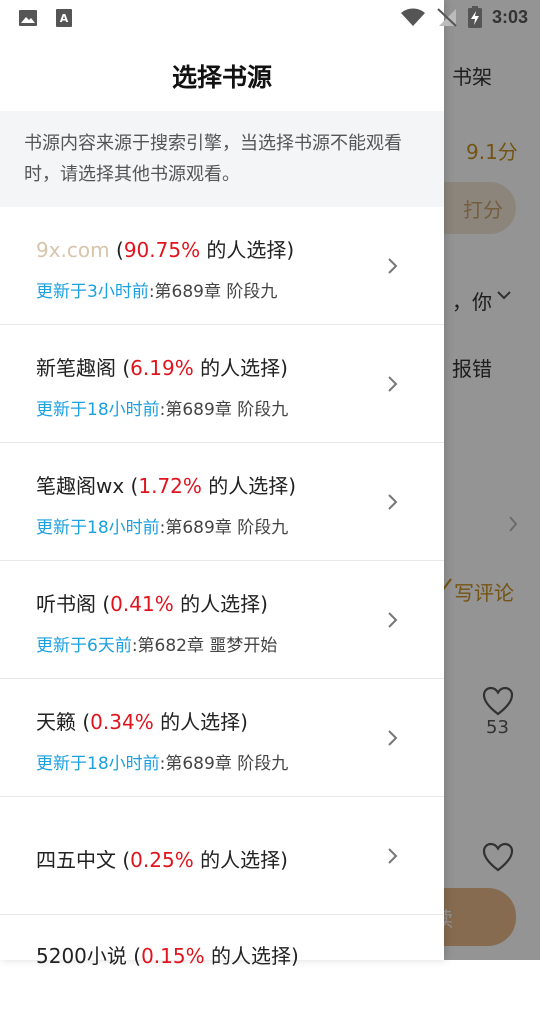 This screenshot has height=1033, width=540. What do you see at coordinates (56, 722) in the screenshot?
I see `source-name: 天籁` at bounding box center [56, 722].